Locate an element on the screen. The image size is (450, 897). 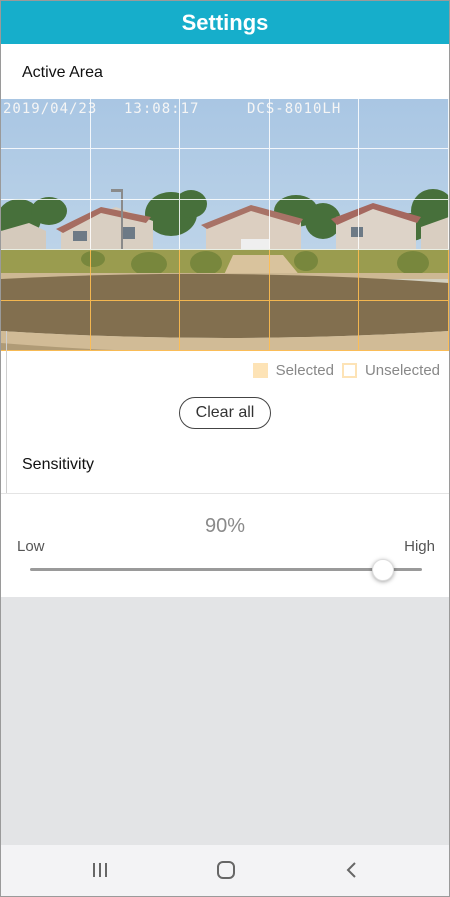
app-header: Settings is located at coordinates (225, 22).